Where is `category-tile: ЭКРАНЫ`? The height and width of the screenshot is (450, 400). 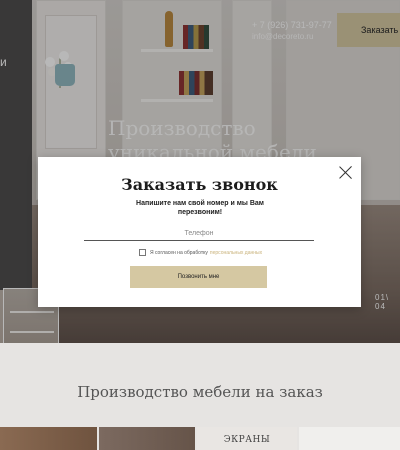 category-tile: ЭКРАНЫ is located at coordinates (247, 438).